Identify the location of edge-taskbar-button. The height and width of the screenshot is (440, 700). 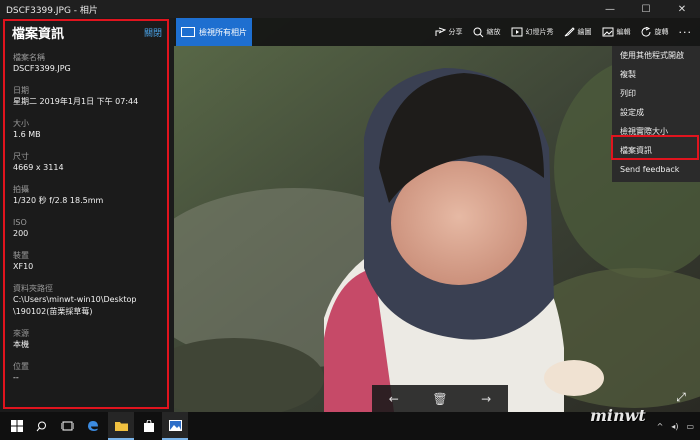
(93, 426).